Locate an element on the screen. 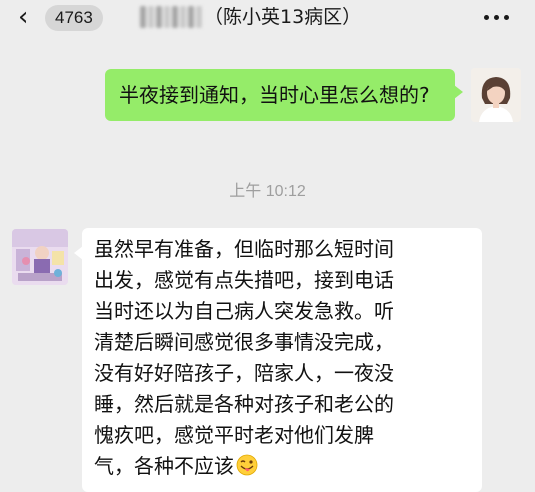 The height and width of the screenshot is (492, 535). chevron-left-icon: ‹ is located at coordinates (23, 17).